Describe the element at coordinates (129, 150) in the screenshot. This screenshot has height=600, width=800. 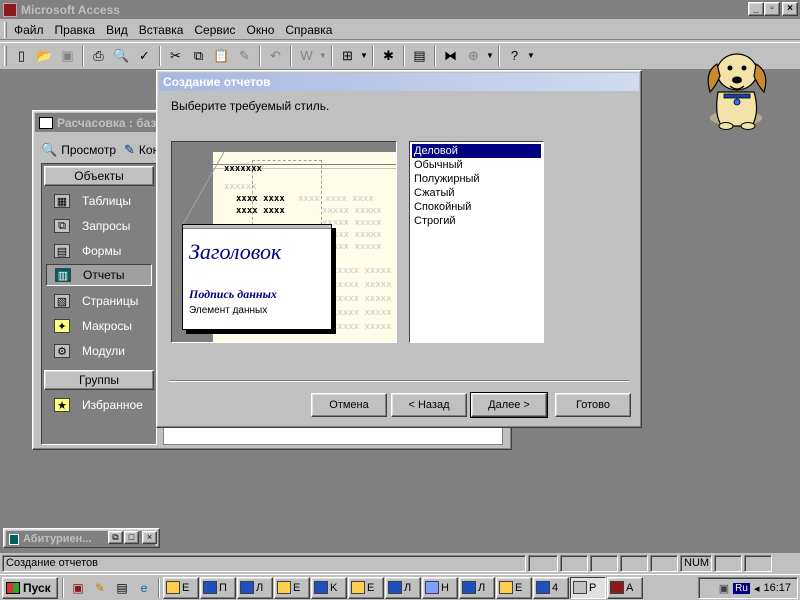
I see `design-icon: ✎` at that location.